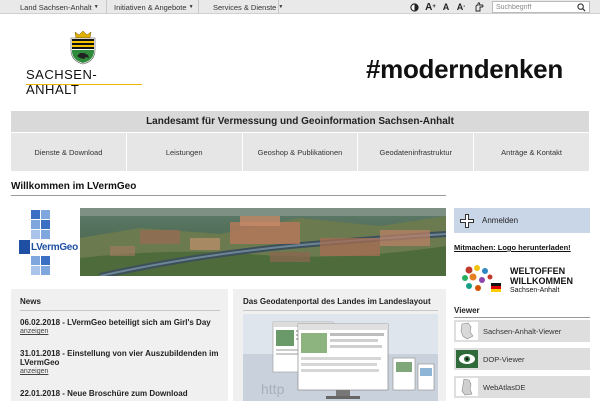  I want to click on weltoffen-line2: WILLKOMMEN, so click(541, 281).